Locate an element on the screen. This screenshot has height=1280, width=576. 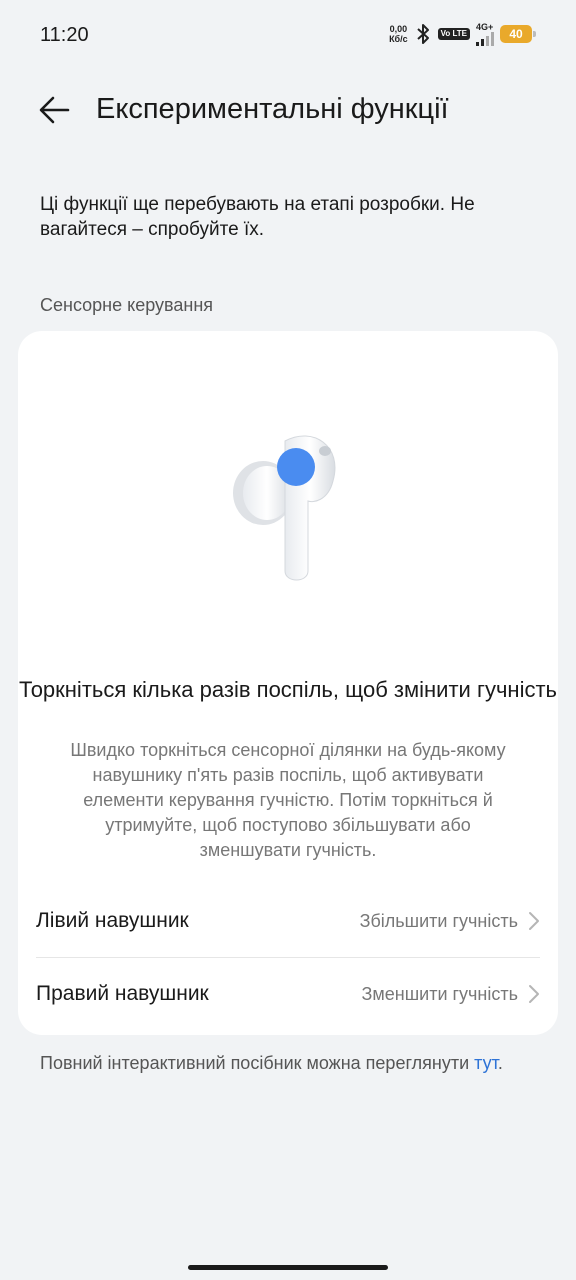
right-earbud-label: Правий навушник is located at coordinates (122, 993).